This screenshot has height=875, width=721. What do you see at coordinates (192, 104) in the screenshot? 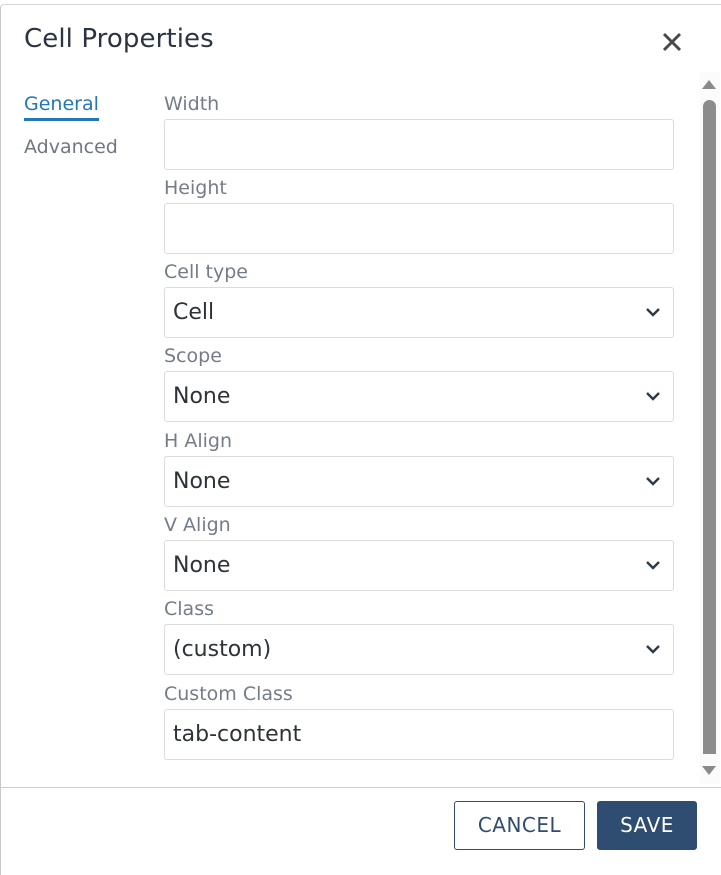
I see `width-label: Width` at bounding box center [192, 104].